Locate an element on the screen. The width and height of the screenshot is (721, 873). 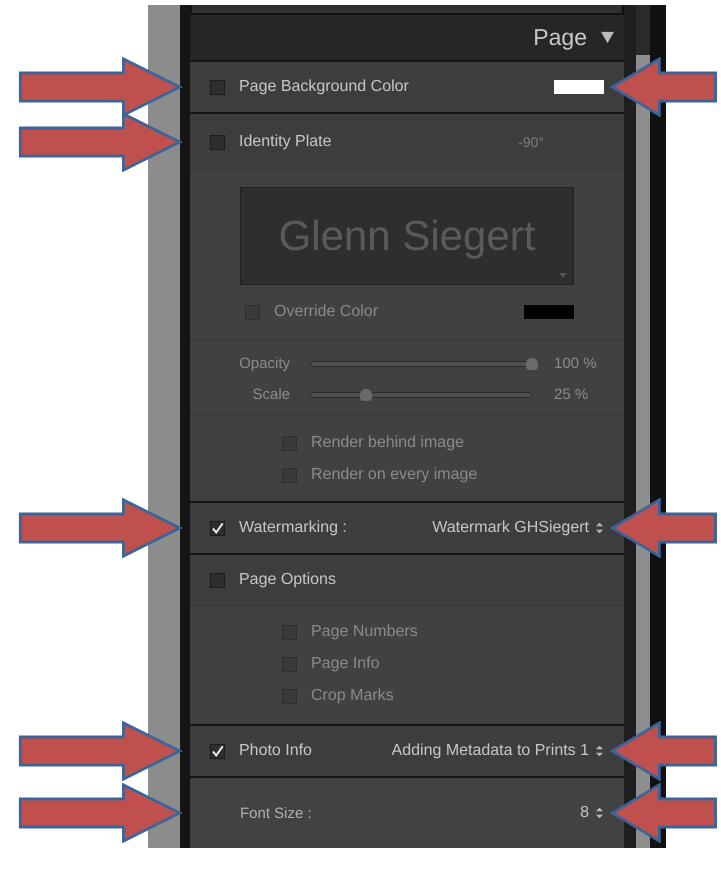
section-label: Identity Plate is located at coordinates (285, 142).